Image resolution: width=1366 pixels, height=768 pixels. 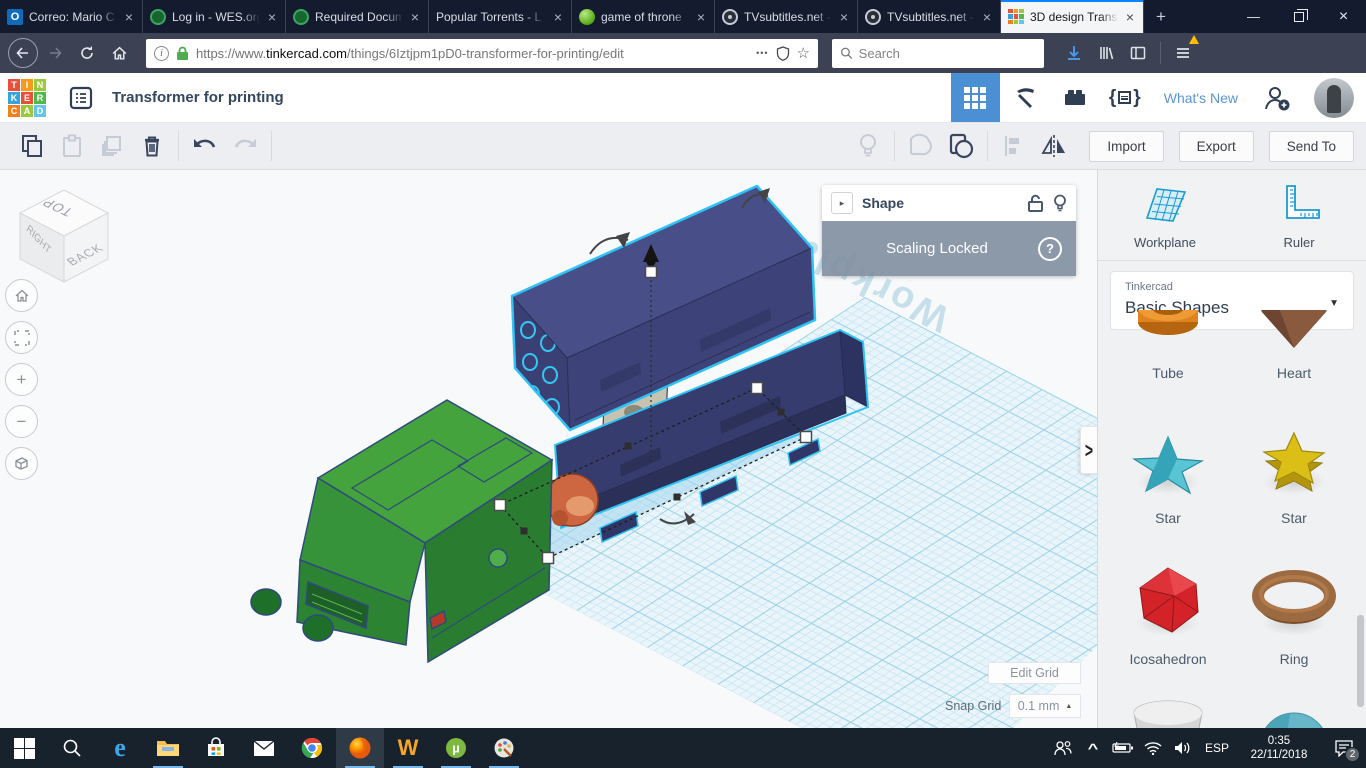 What do you see at coordinates (408, 748) in the screenshot?
I see `taskbar-filmora: W` at bounding box center [408, 748].